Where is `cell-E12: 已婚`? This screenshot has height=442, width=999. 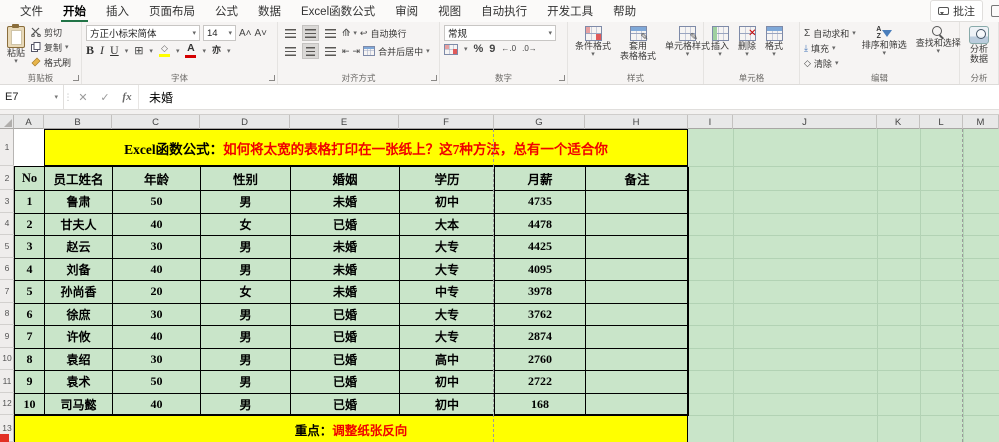 cell-E12: 已婚 is located at coordinates (345, 404).